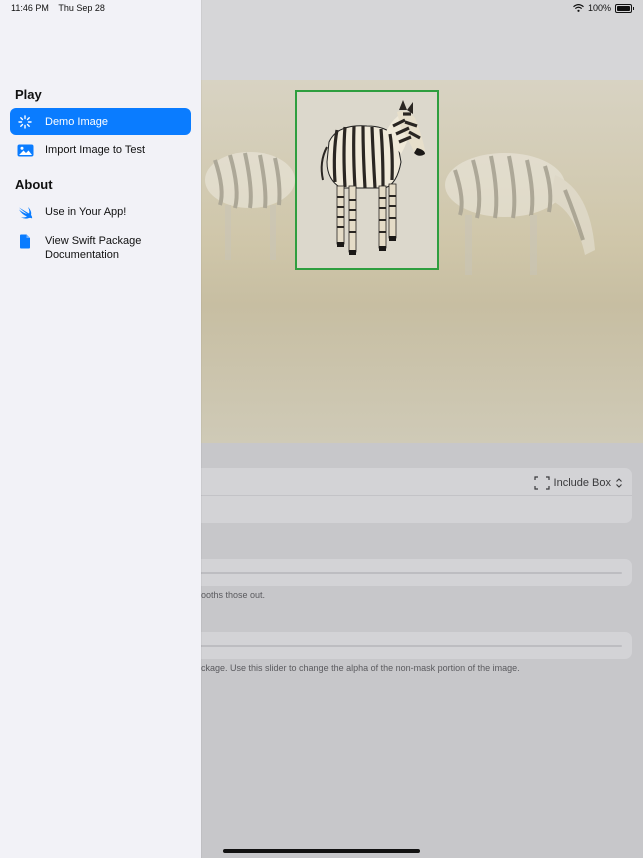  What do you see at coordinates (520, 214) in the screenshot?
I see `background-zebra-right` at bounding box center [520, 214].